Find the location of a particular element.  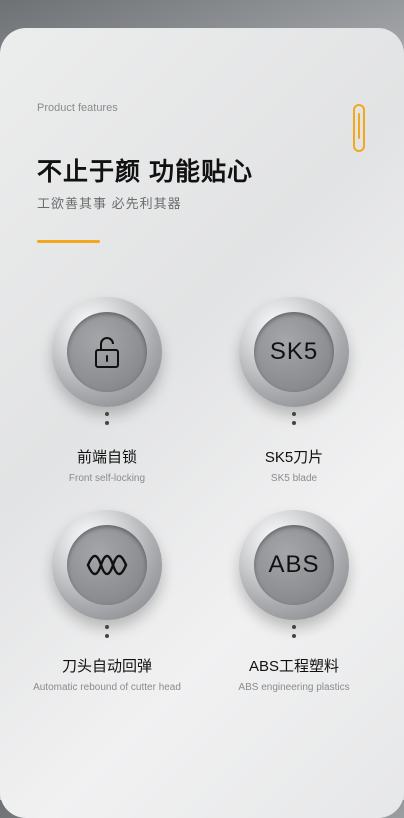

feature-label: 前端自锁 is located at coordinates (106, 457).